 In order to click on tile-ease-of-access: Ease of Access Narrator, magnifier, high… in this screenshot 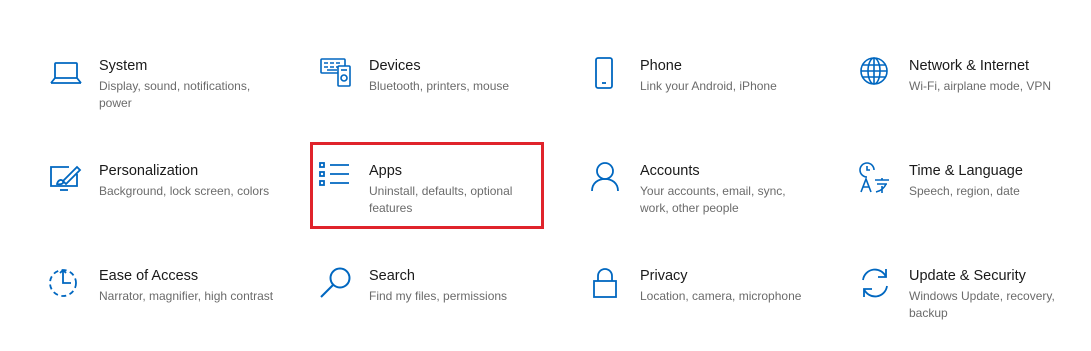, I will do `click(169, 309)`.